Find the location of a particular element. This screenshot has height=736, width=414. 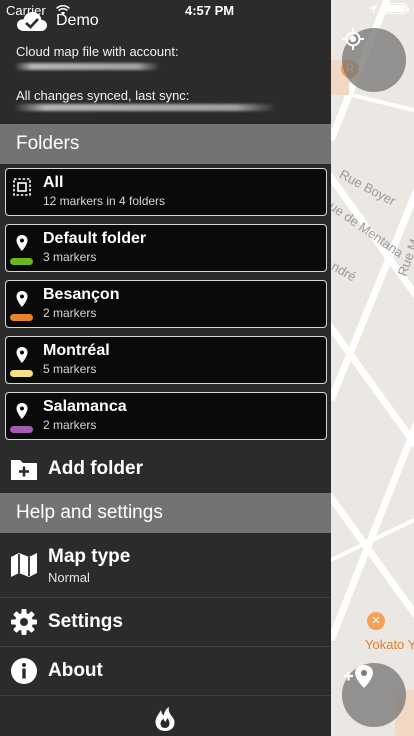

add-marker-button is located at coordinates (374, 695).